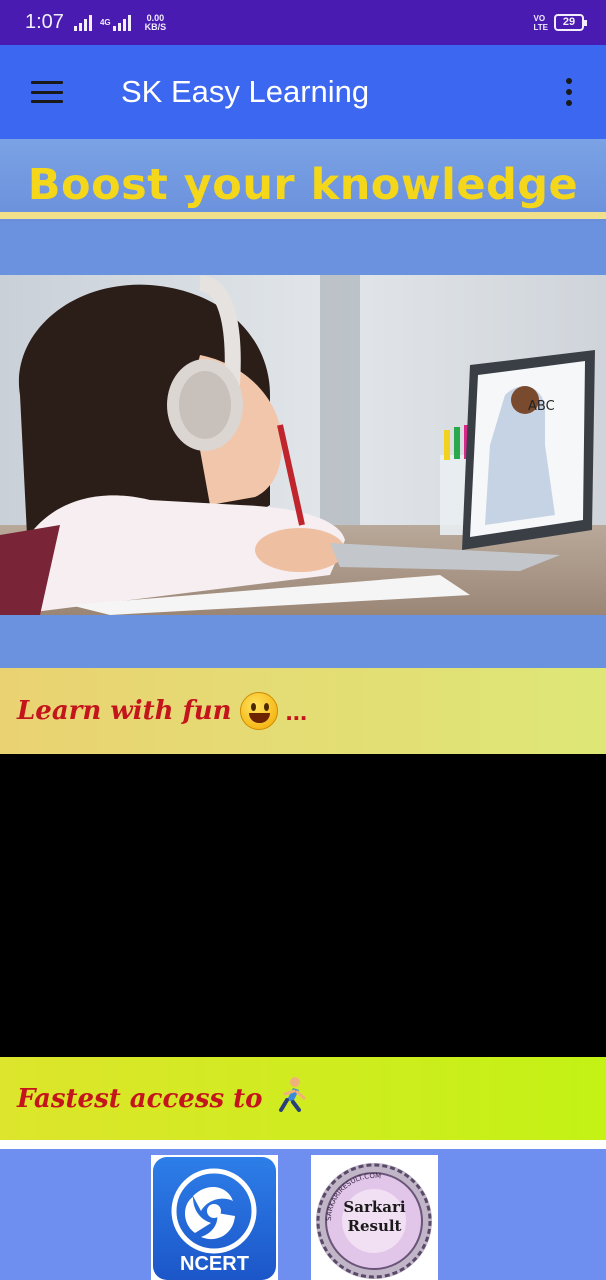  Describe the element at coordinates (291, 1098) in the screenshot. I see `running-person-icon` at that location.